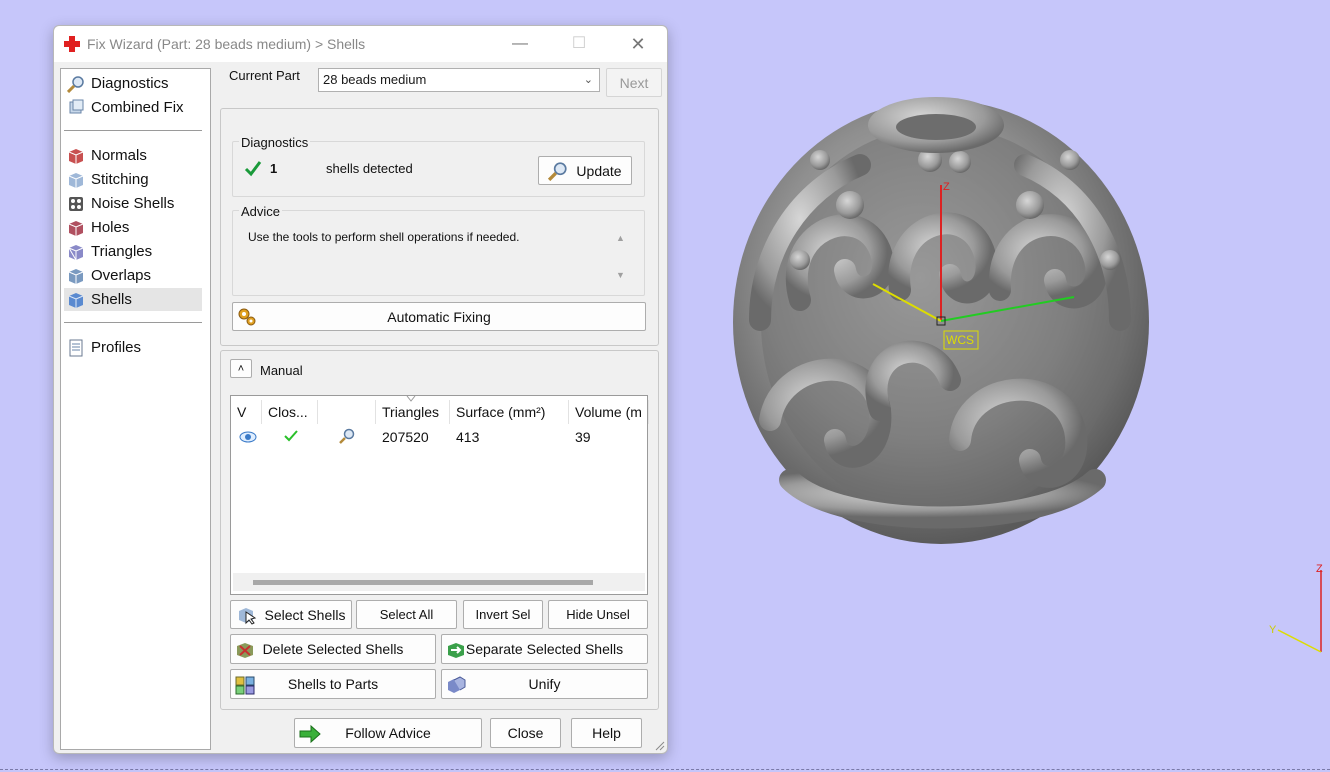 The image size is (1330, 772). I want to click on double-chevron-up-icon: ˄, so click(241, 368).